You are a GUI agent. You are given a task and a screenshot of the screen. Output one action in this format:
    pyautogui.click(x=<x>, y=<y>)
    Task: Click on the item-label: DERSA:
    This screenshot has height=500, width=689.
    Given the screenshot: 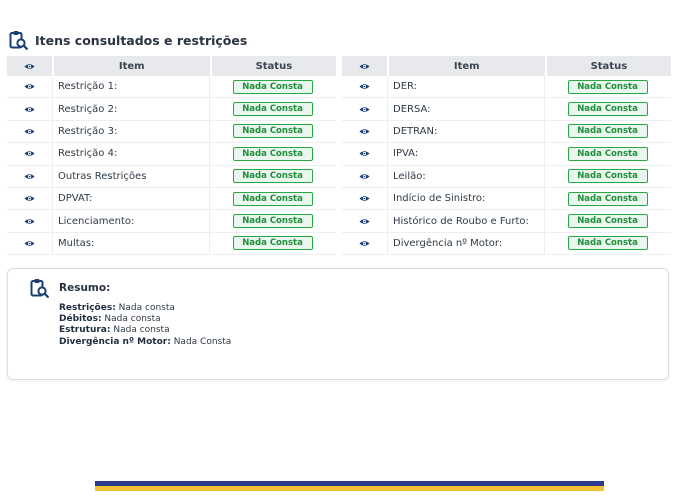 What is the action you would take?
    pyautogui.click(x=465, y=109)
    